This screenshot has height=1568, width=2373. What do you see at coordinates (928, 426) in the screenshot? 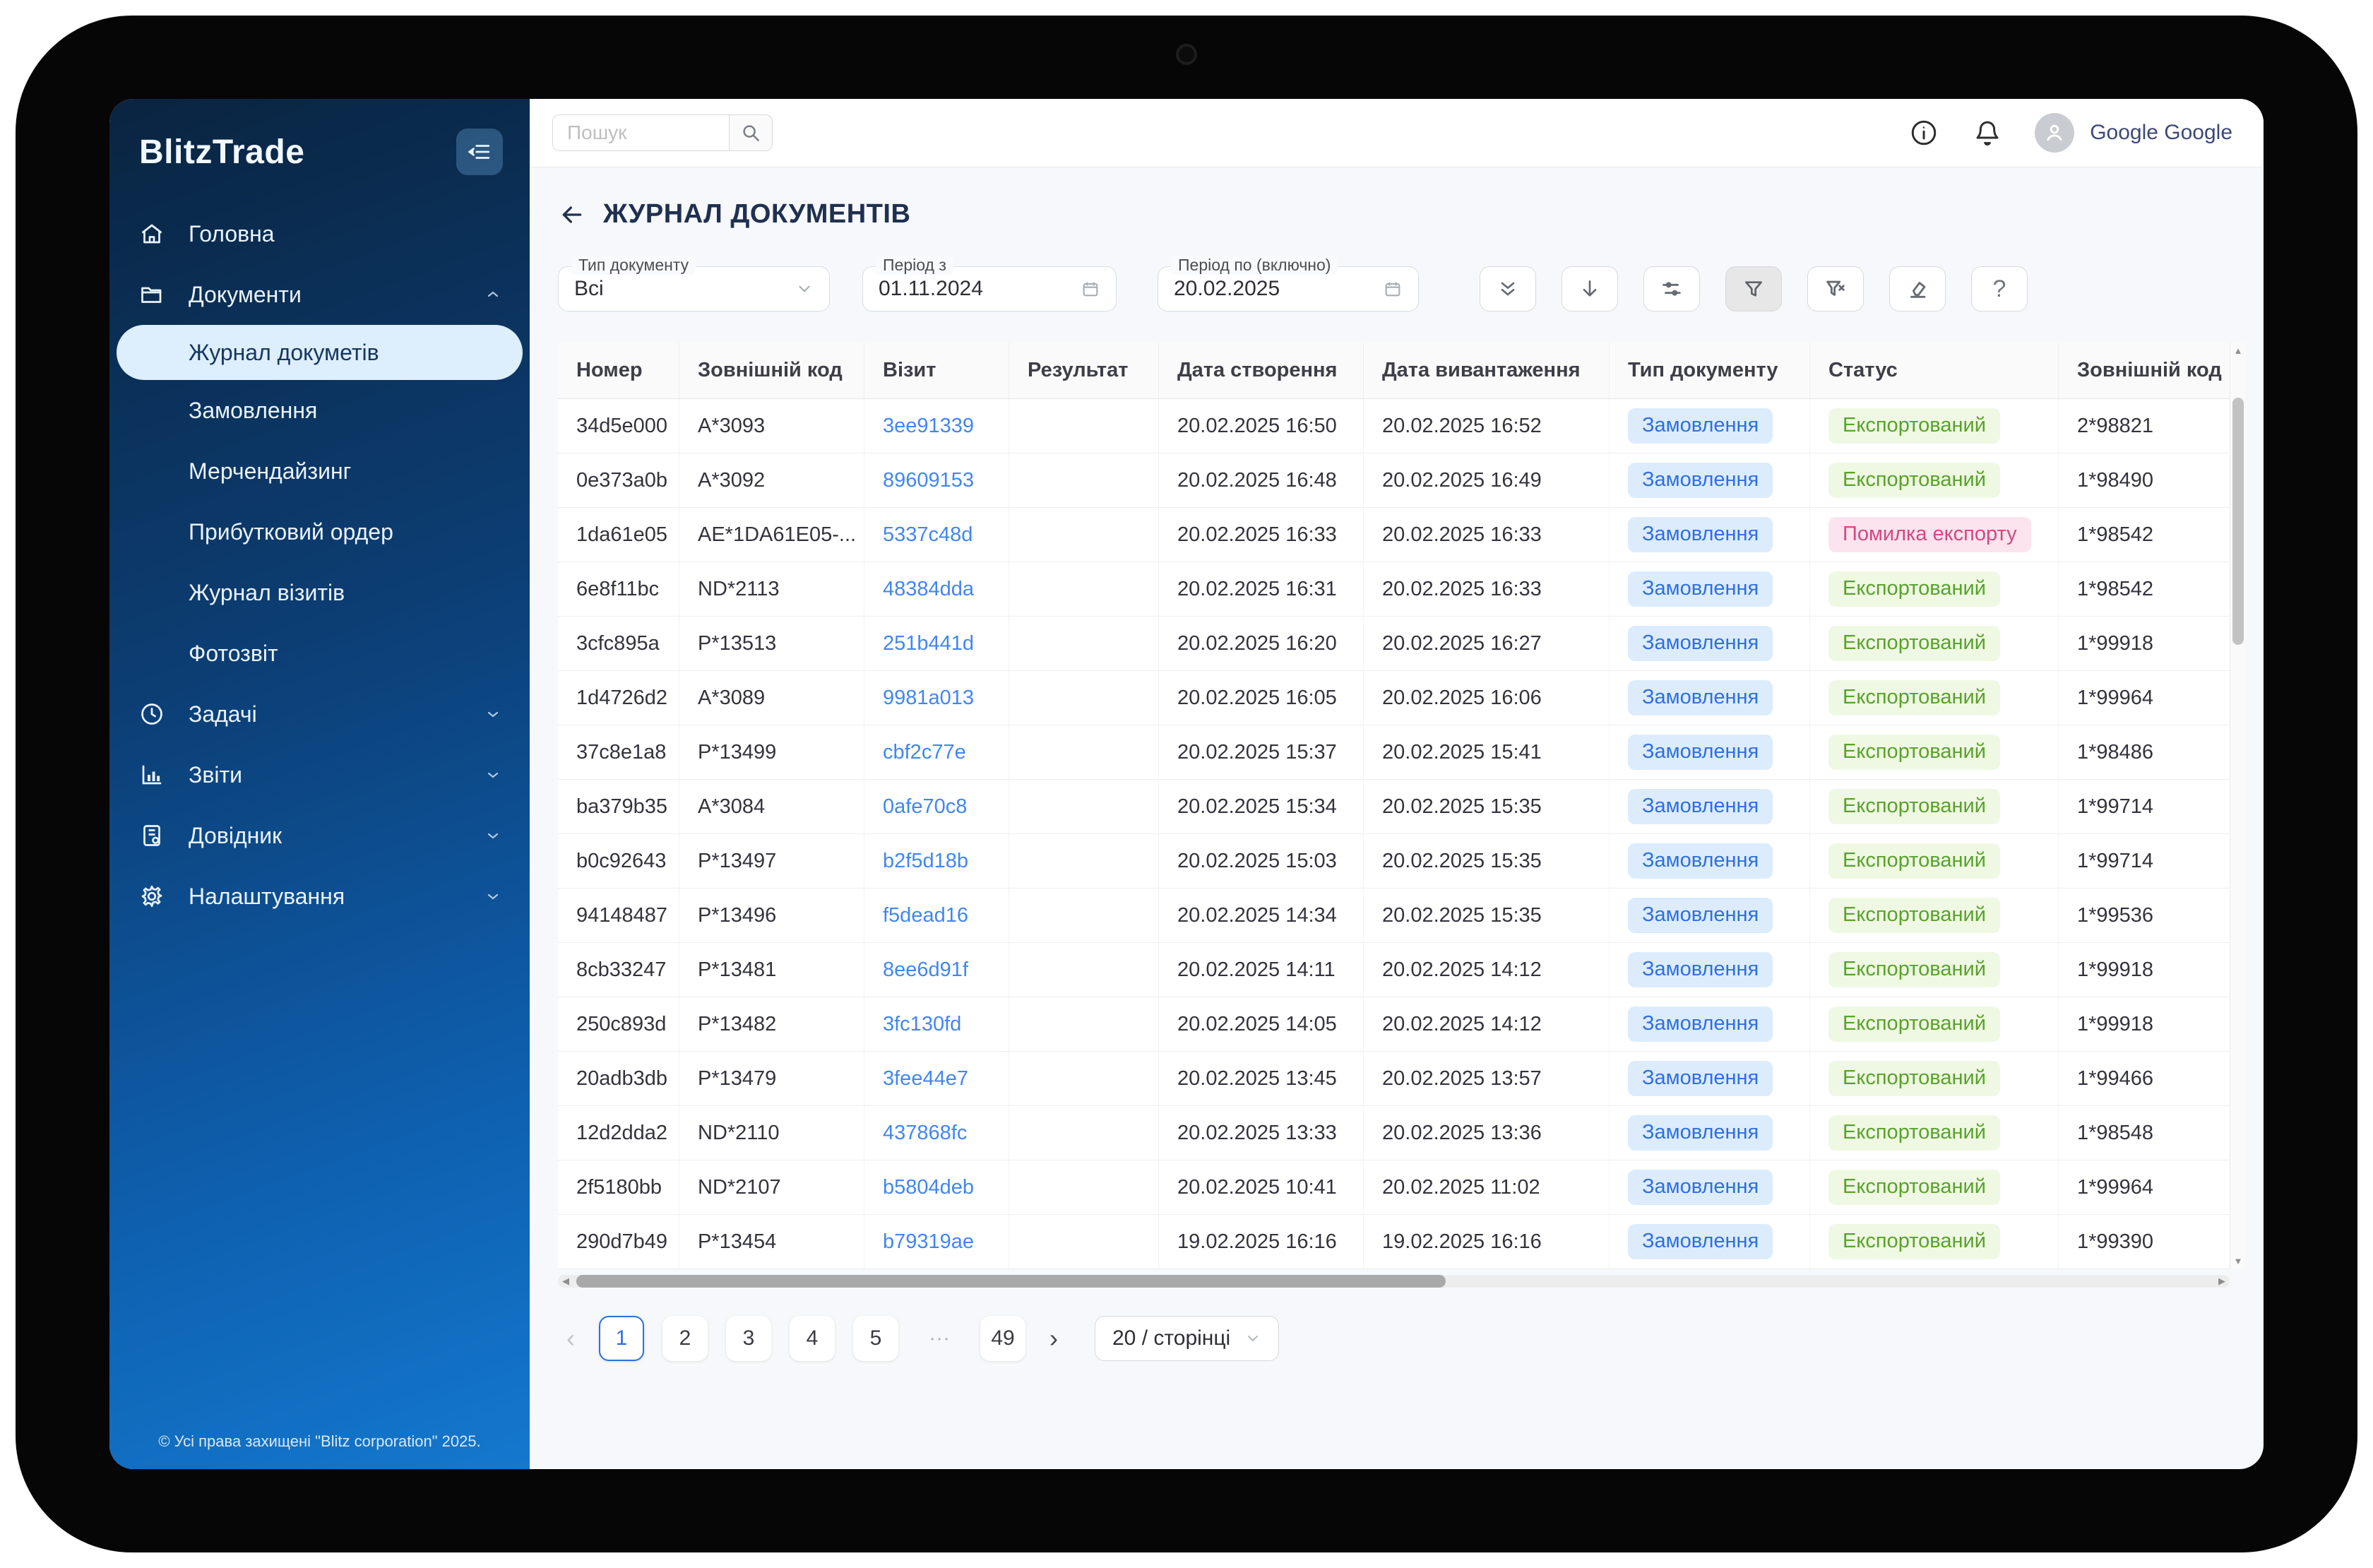
I see `visit-link: 3ee91339` at bounding box center [928, 426].